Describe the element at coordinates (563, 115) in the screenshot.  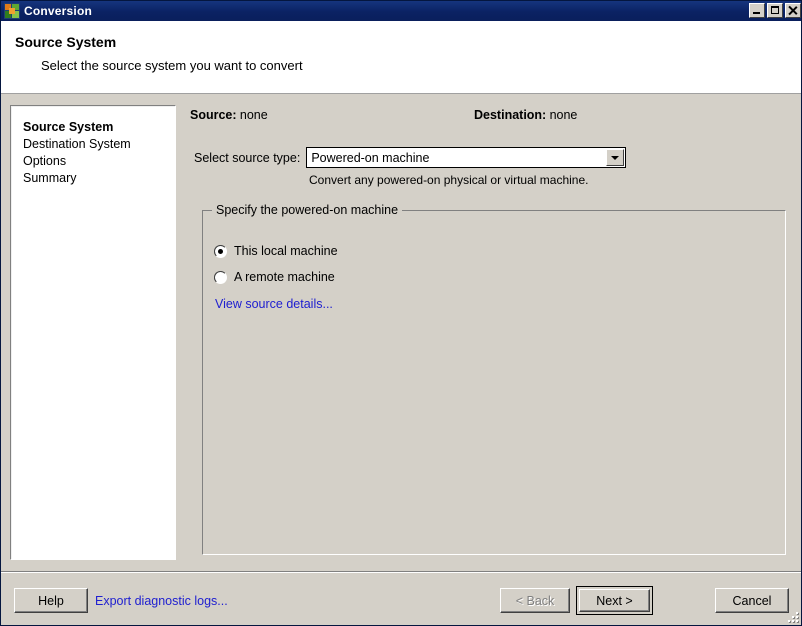
I see `destination-value: none` at that location.